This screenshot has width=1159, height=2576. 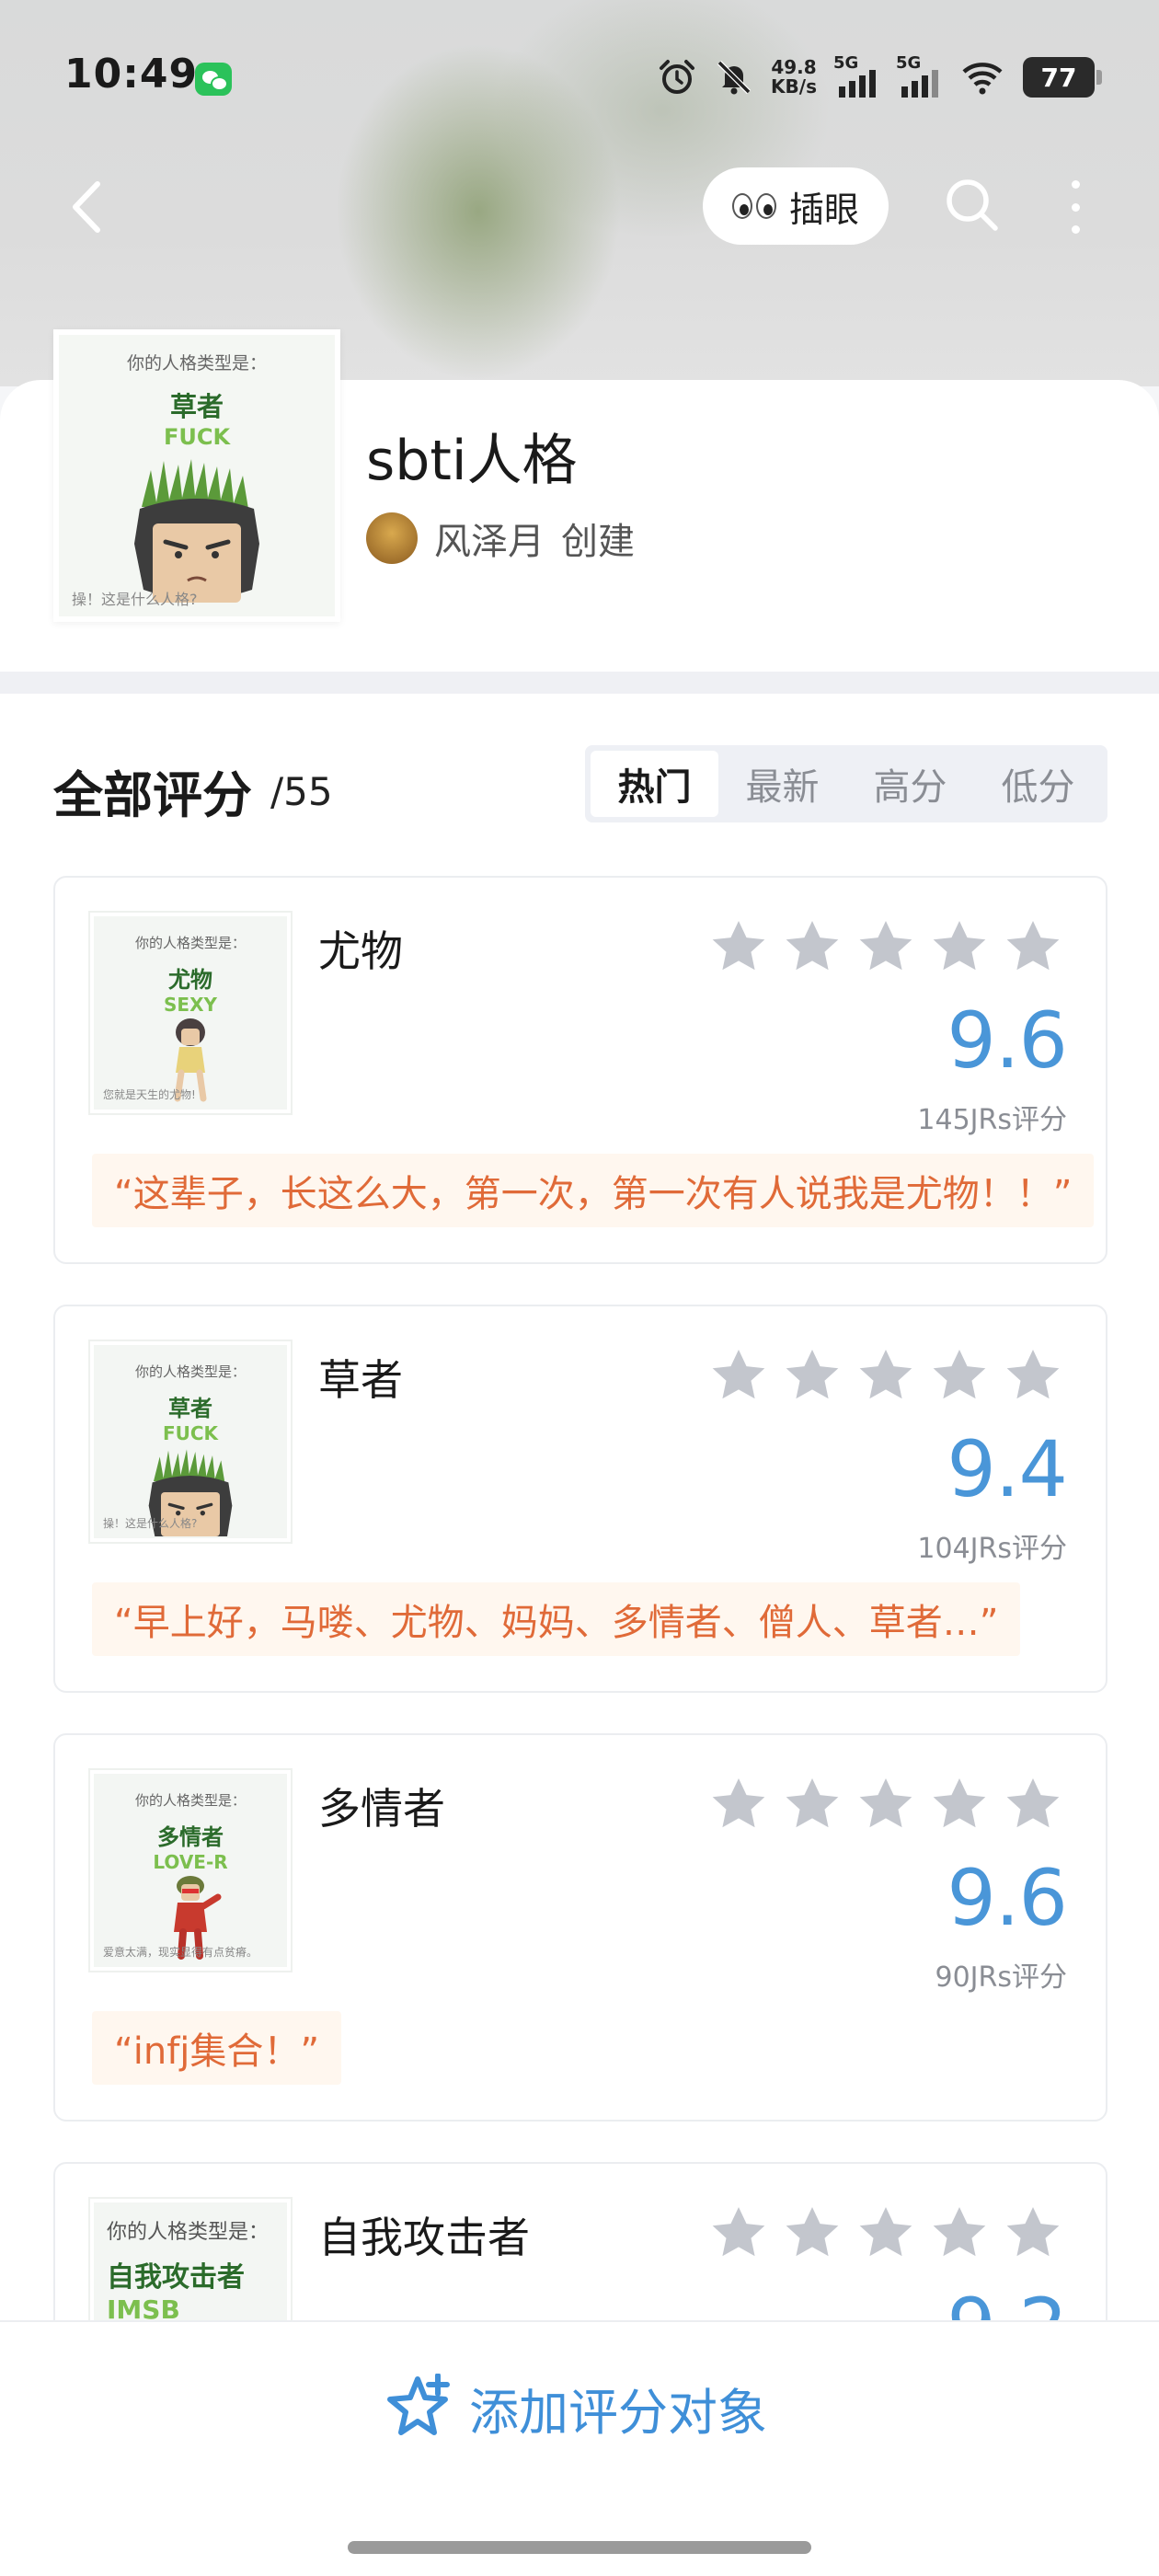 What do you see at coordinates (654, 784) in the screenshot?
I see `tab-hot: 热门` at bounding box center [654, 784].